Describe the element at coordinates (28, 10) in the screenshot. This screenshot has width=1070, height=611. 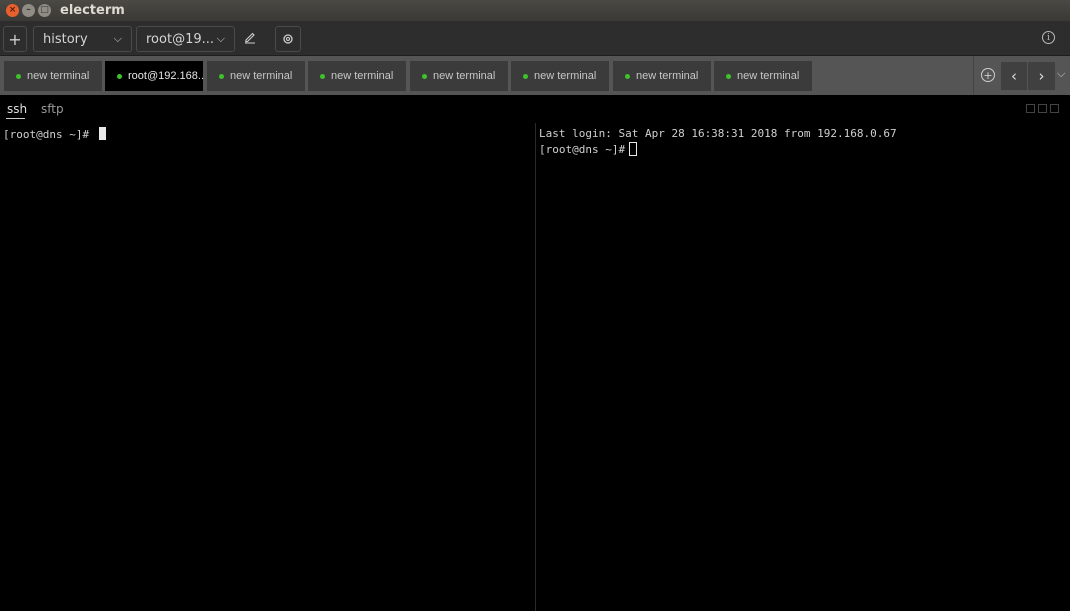
I see `minimize-window-button: –` at that location.